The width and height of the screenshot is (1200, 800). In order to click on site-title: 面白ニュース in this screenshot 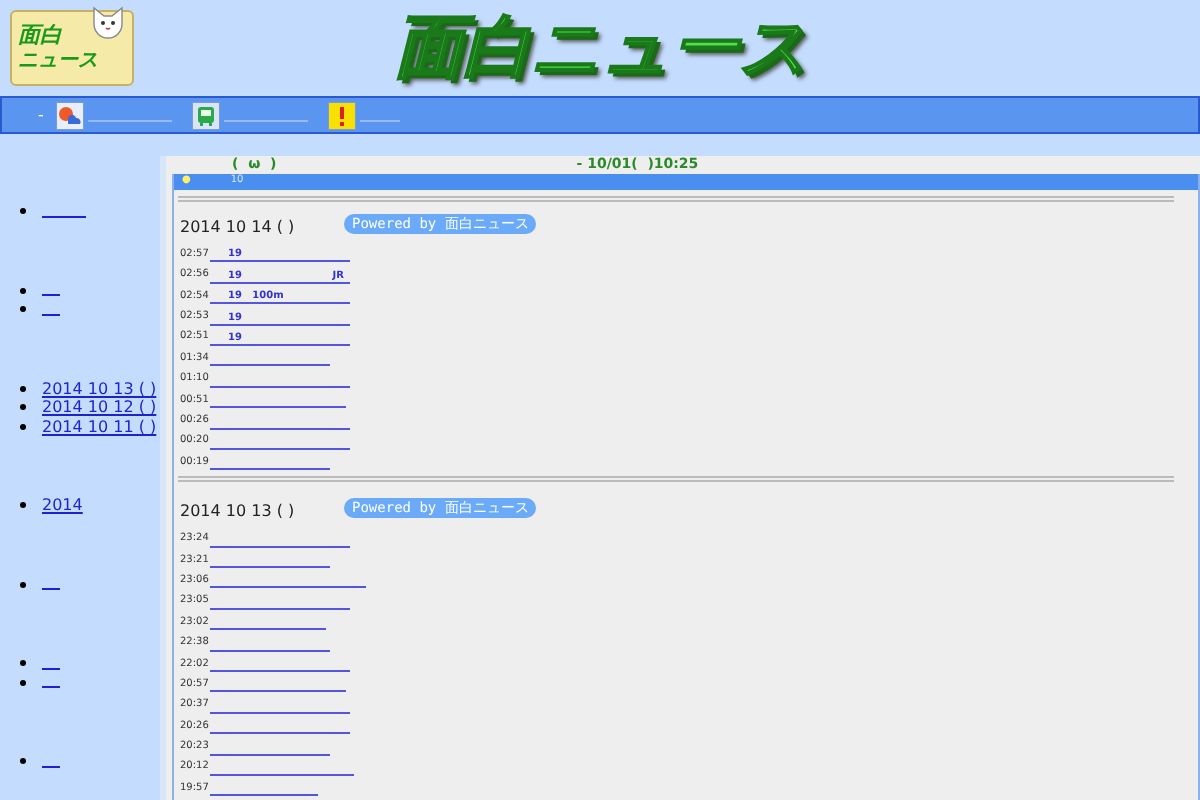, I will do `click(602, 48)`.